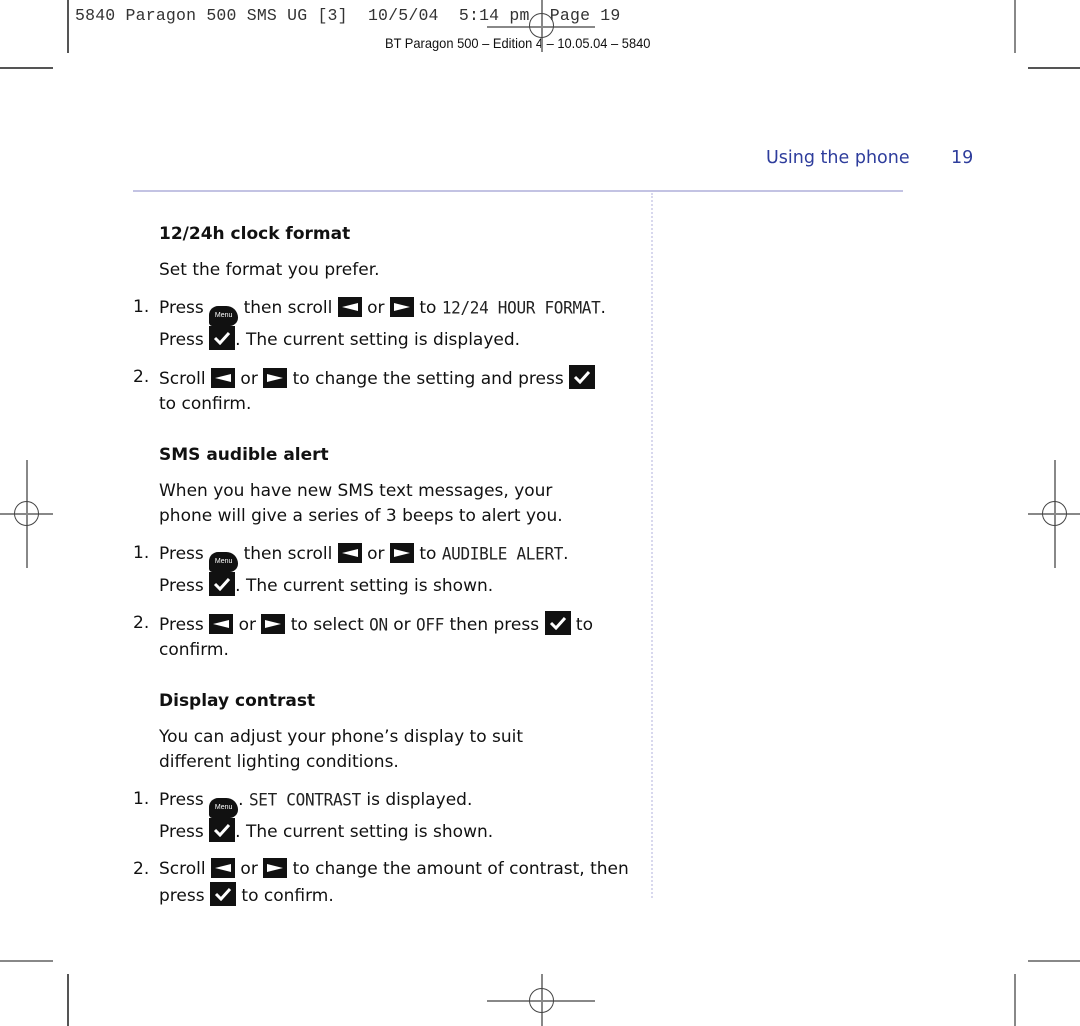  Describe the element at coordinates (518, 191) in the screenshot. I see `header-rule` at that location.